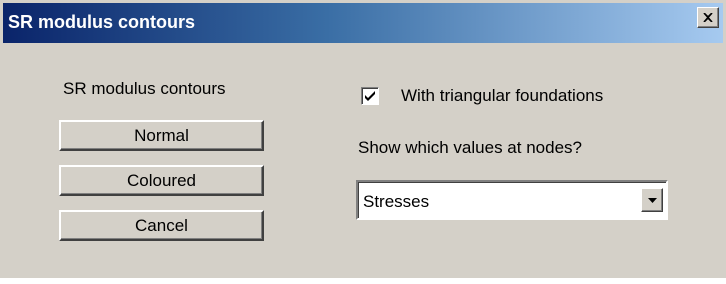  Describe the element at coordinates (161, 180) in the screenshot. I see `coloured-button: Coloured` at that location.